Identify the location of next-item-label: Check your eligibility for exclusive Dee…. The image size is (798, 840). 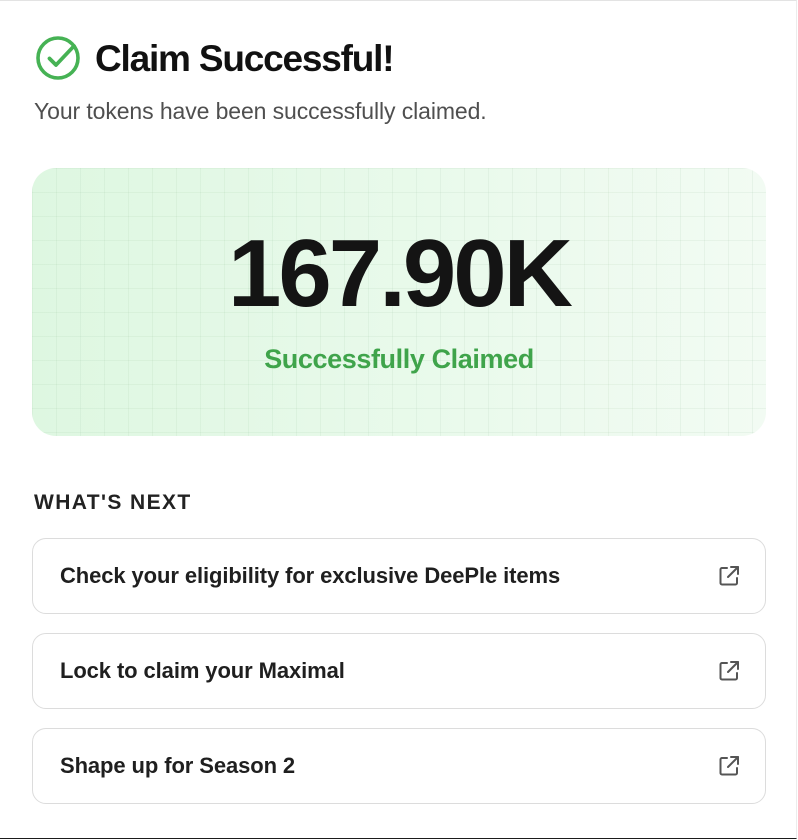
(310, 575).